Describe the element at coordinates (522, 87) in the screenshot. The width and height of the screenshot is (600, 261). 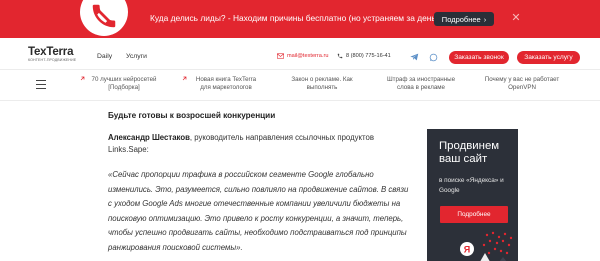
I see `strip-item-line2: OpenVPN` at that location.